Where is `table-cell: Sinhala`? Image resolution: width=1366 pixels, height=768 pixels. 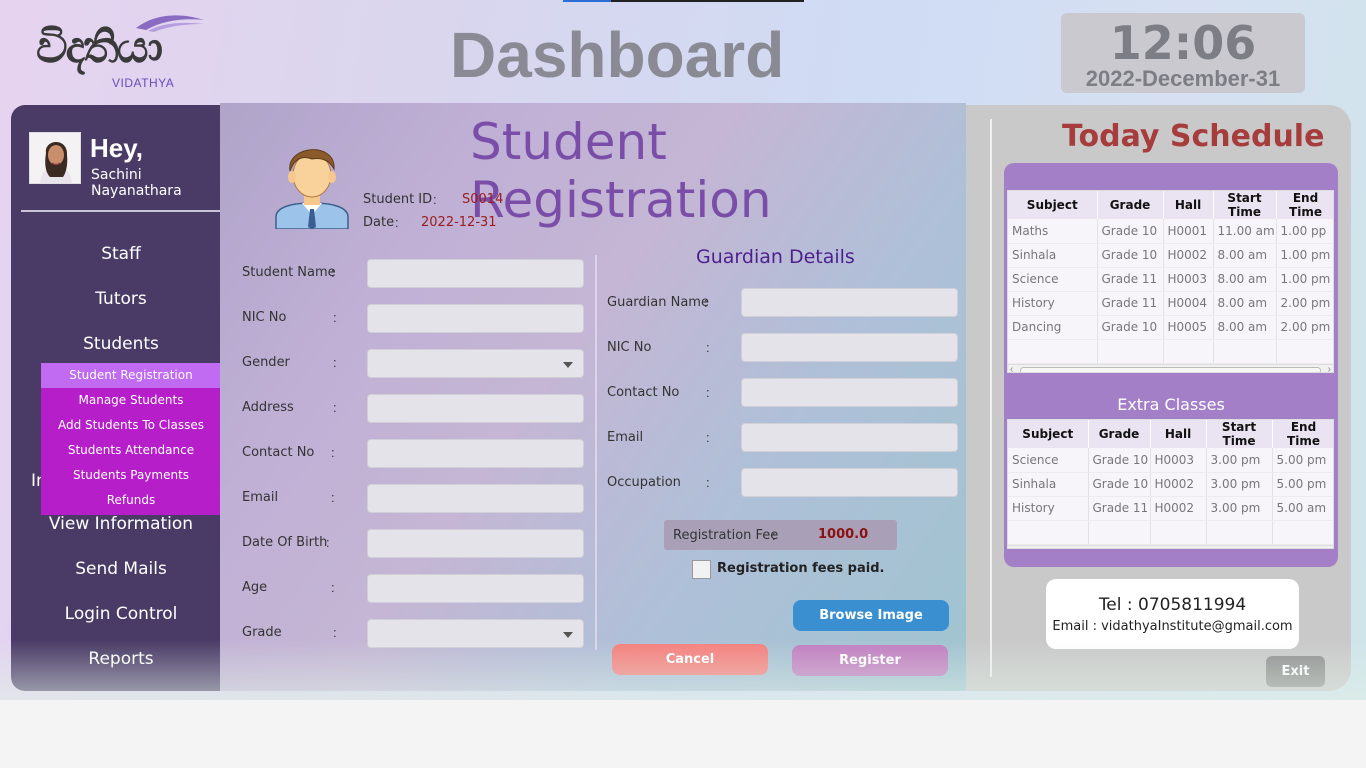
table-cell: Sinhala is located at coordinates (1053, 255).